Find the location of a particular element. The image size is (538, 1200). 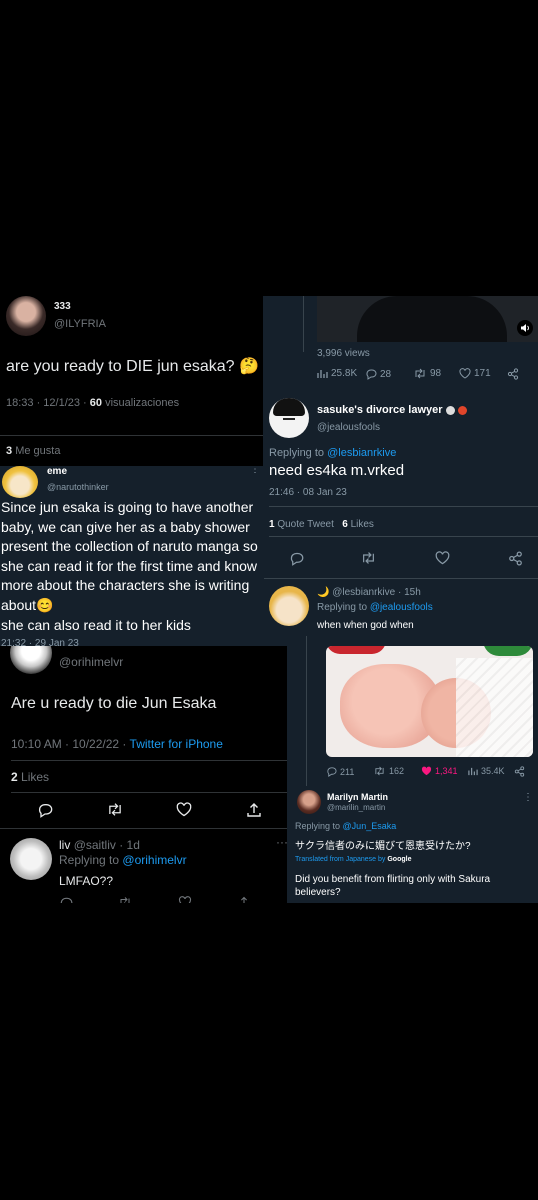

tweet-meta: 18:33 · 12/1/23 · 60 visualizaciones is located at coordinates (92, 403).